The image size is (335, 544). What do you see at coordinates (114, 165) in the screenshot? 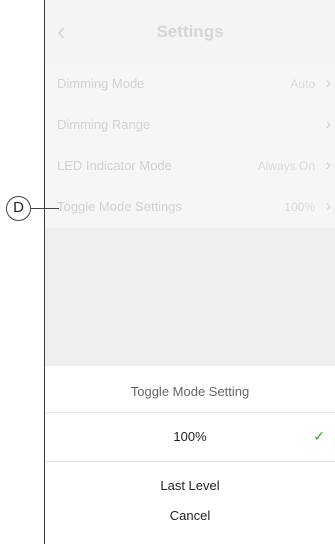
I see `setting-label: LED Indicator Mode` at bounding box center [114, 165].